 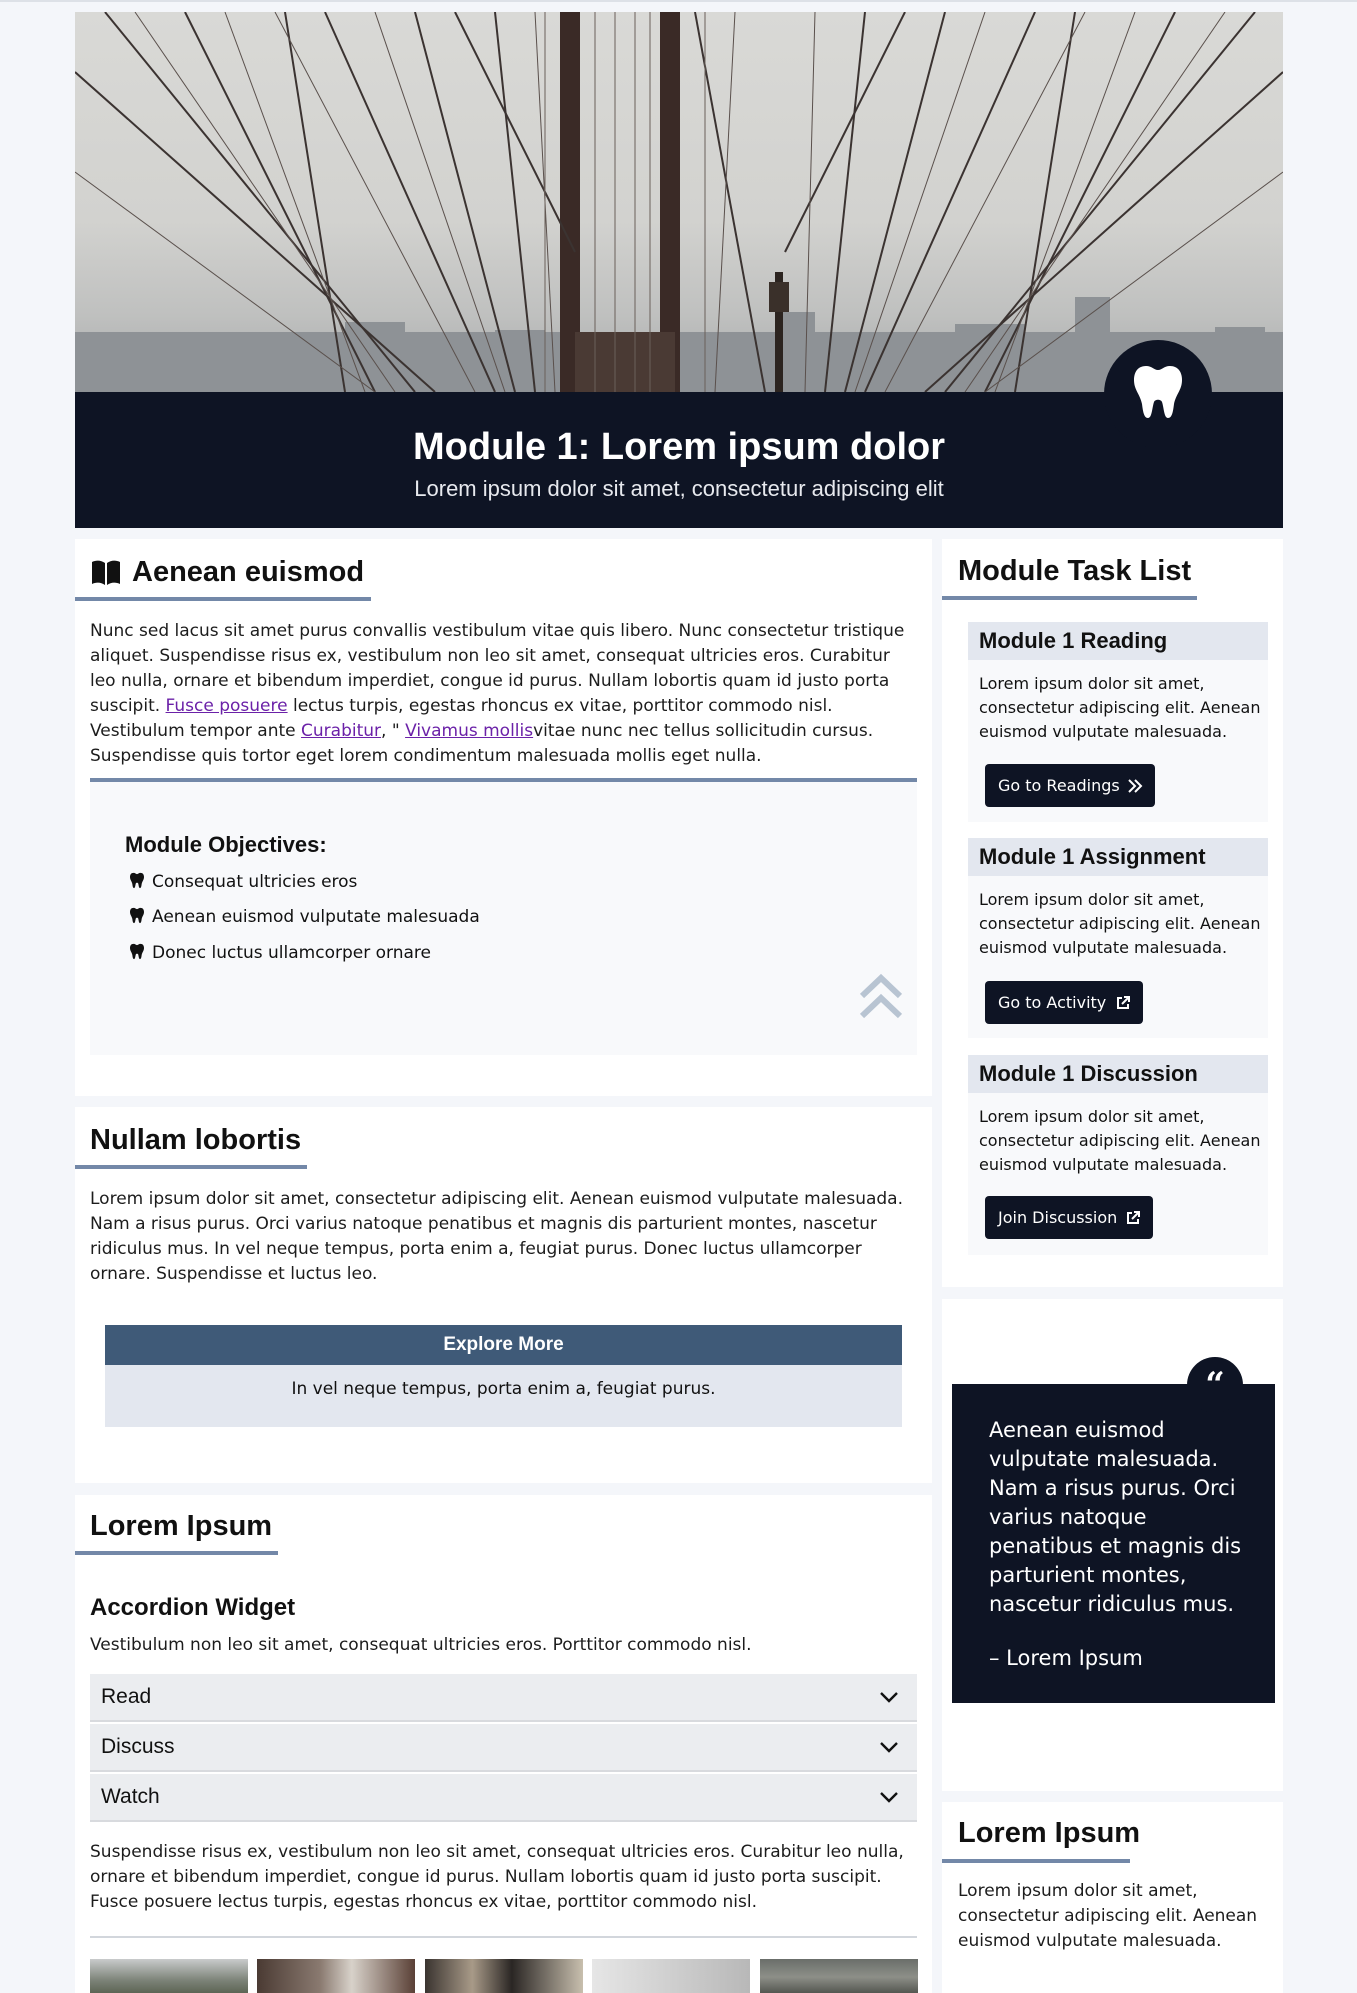 I want to click on chevrons-up-icon, so click(x=881, y=996).